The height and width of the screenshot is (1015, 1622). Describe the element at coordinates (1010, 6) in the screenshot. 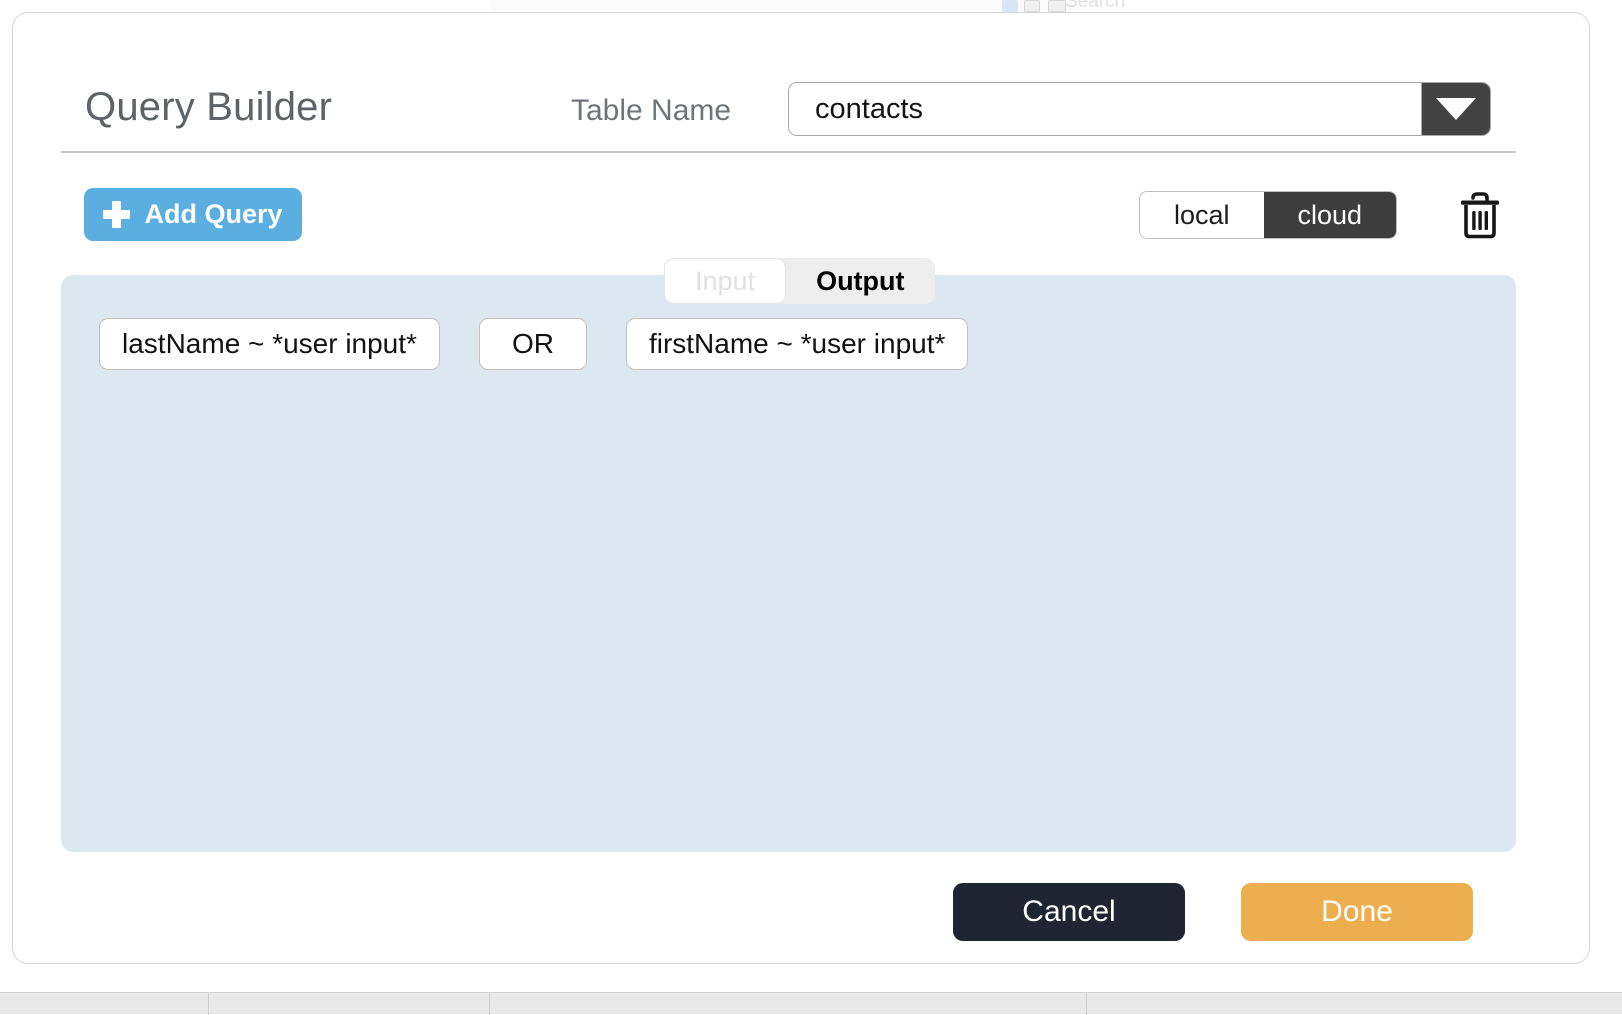

I see `background-chip-a` at that location.